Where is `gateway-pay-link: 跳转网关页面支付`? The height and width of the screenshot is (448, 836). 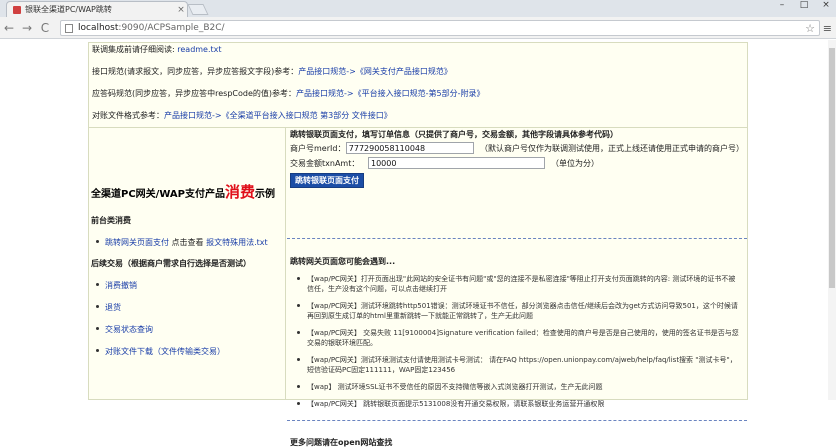 gateway-pay-link: 跳转网关页面支付 is located at coordinates (137, 242).